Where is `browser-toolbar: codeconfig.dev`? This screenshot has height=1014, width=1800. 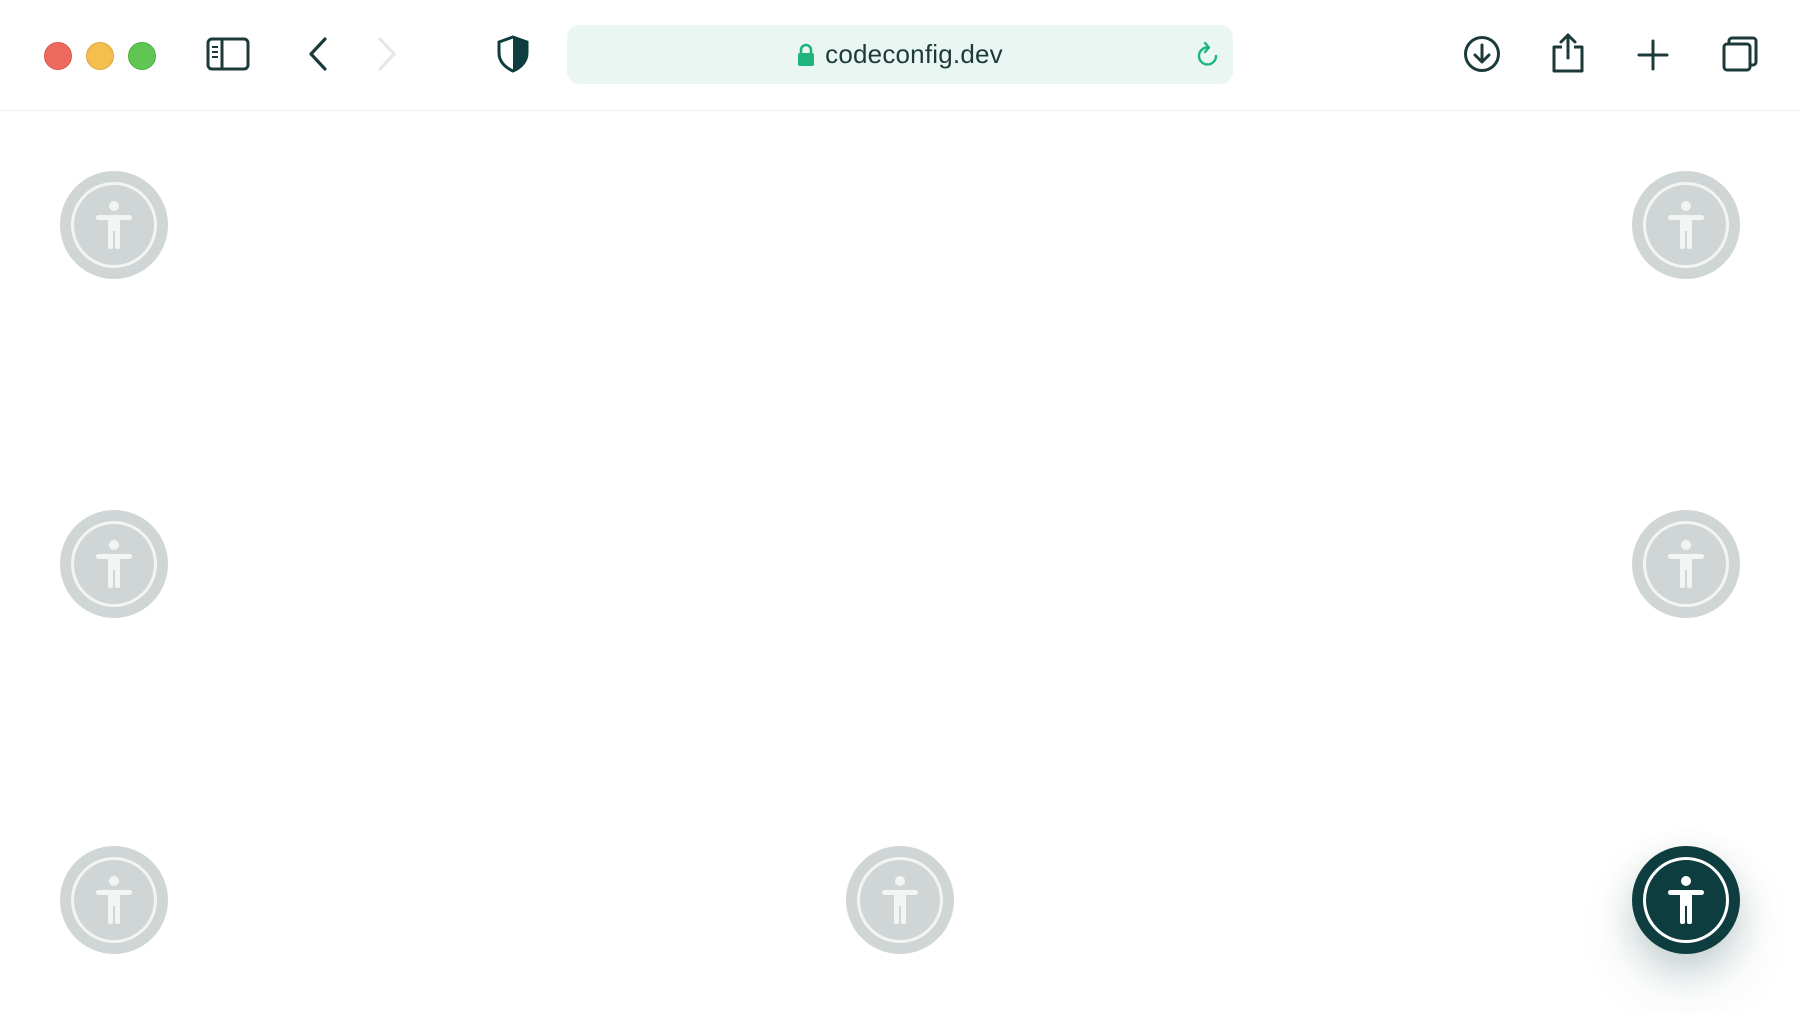
browser-toolbar: codeconfig.dev is located at coordinates (900, 55).